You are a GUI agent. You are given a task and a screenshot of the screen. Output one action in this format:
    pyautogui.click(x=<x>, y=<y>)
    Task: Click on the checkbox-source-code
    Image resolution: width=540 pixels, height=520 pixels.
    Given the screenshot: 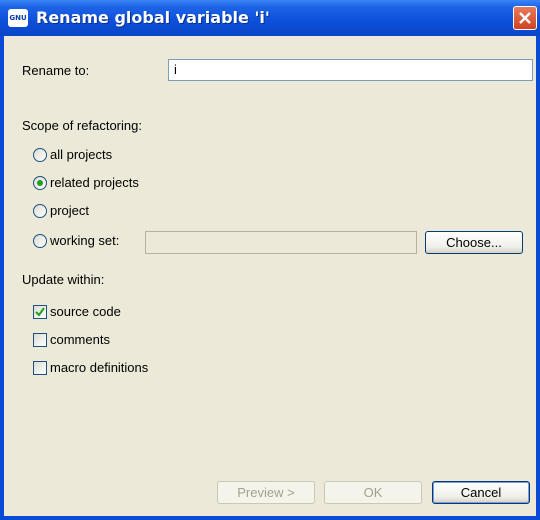 What is the action you would take?
    pyautogui.click(x=40, y=312)
    